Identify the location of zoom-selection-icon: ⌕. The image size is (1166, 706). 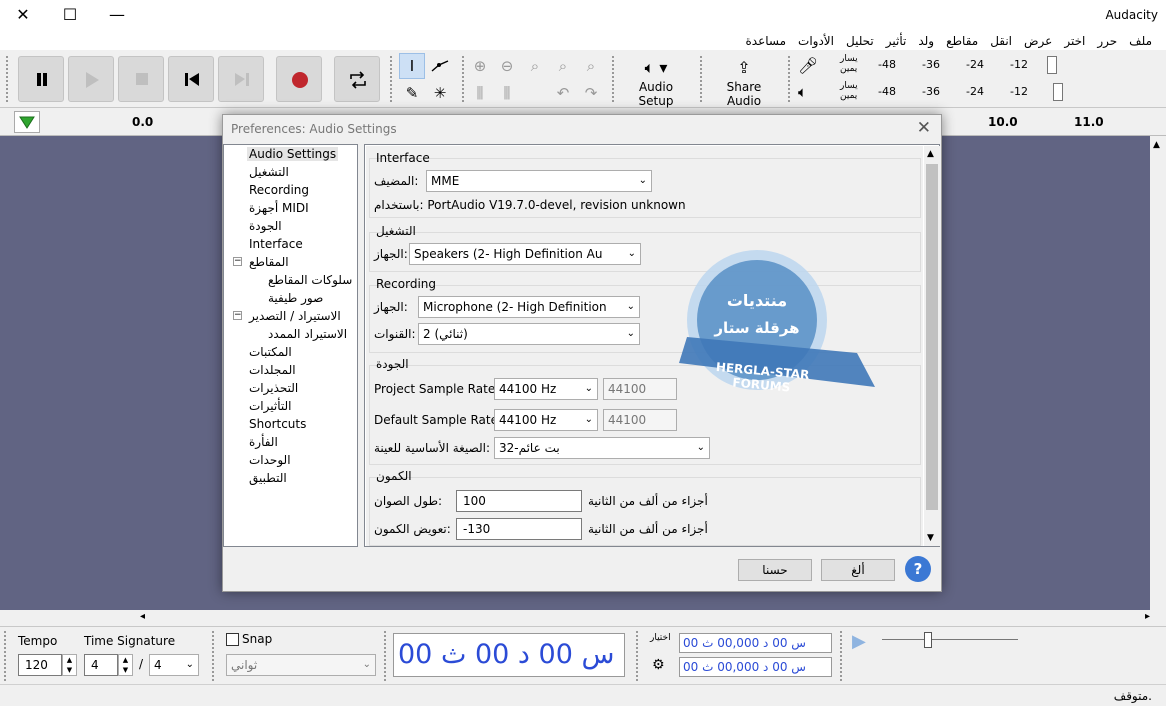
(535, 66).